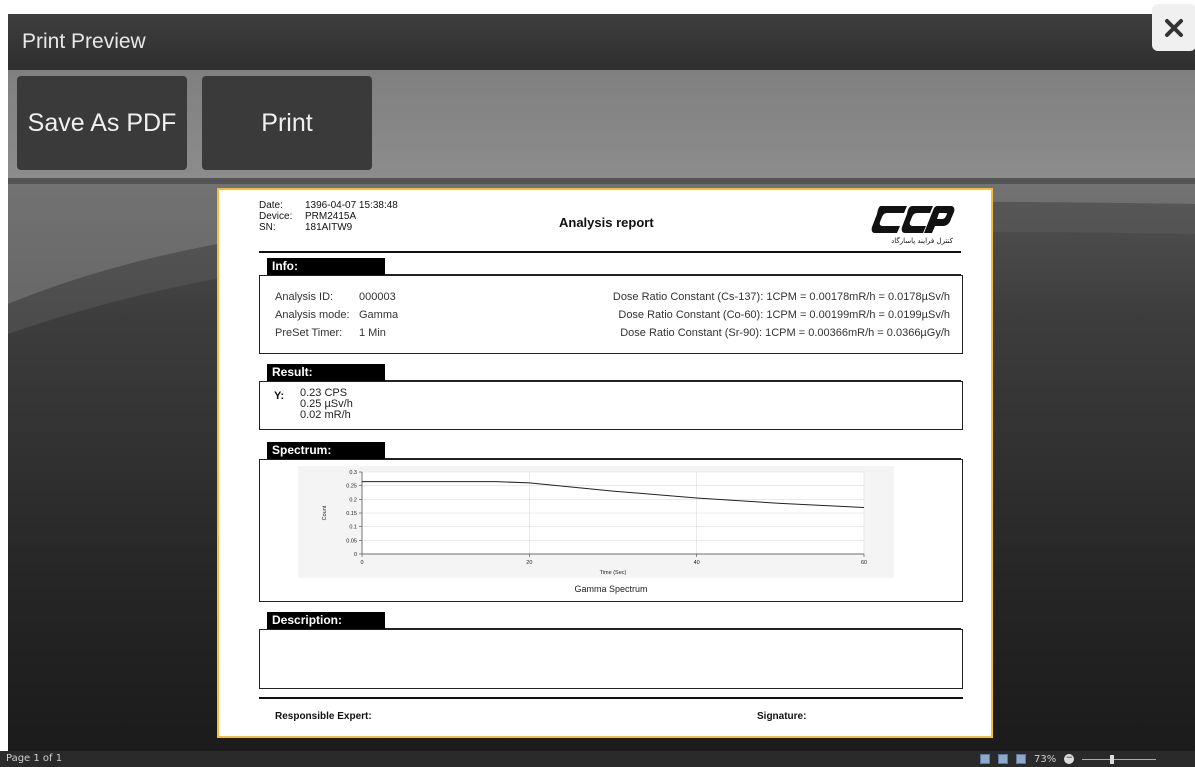  Describe the element at coordinates (613, 573) in the screenshot. I see `x-axis-label: Time (Sec)` at that location.